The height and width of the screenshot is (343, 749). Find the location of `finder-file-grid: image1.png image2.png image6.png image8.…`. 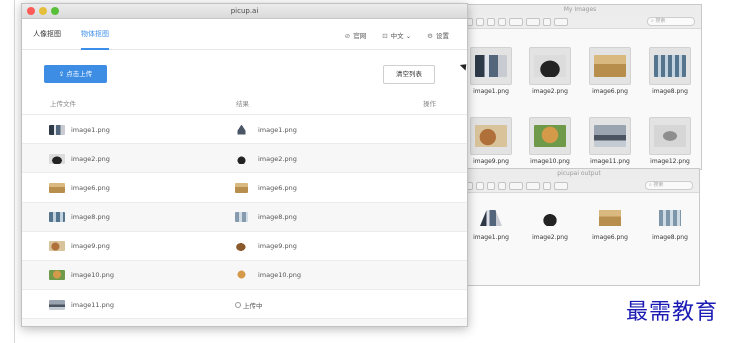

finder-file-grid: image1.png image2.png image6.png image8.… is located at coordinates (580, 99).